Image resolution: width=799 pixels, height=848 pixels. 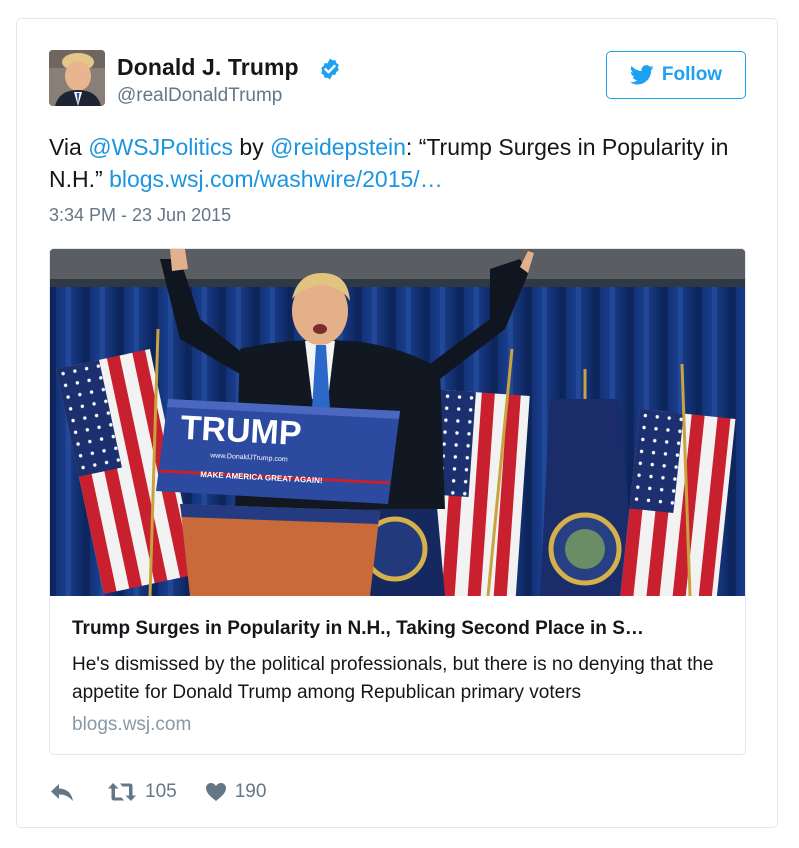 I want to click on reply-button, so click(x=62, y=792).